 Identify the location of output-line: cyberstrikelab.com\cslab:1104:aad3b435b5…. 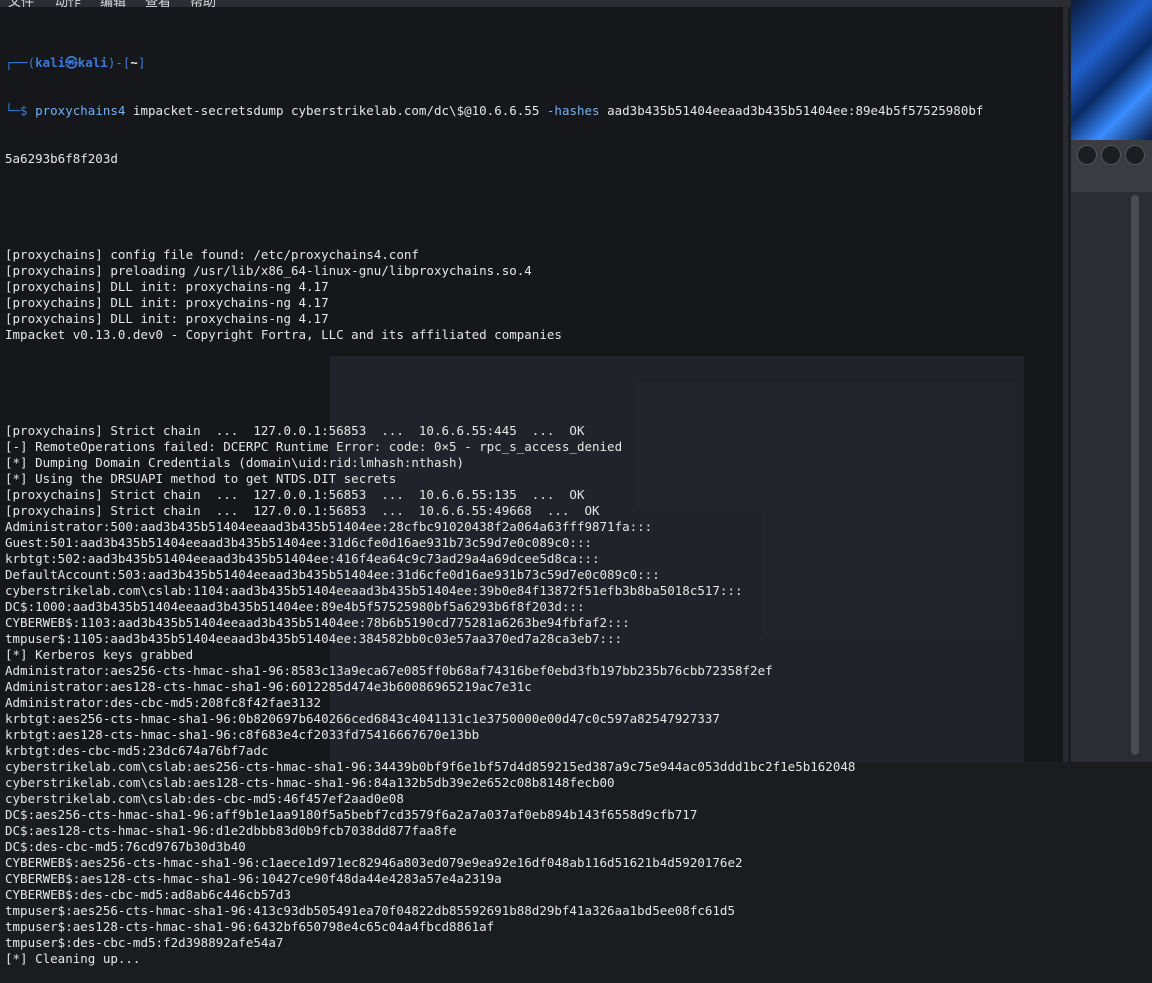
(374, 590).